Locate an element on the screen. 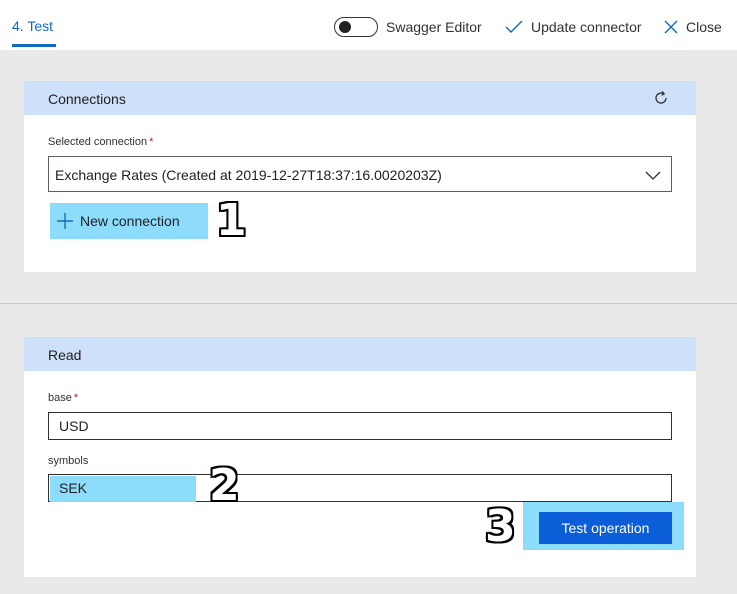 The image size is (737, 594). connections-title: Connections is located at coordinates (87, 99).